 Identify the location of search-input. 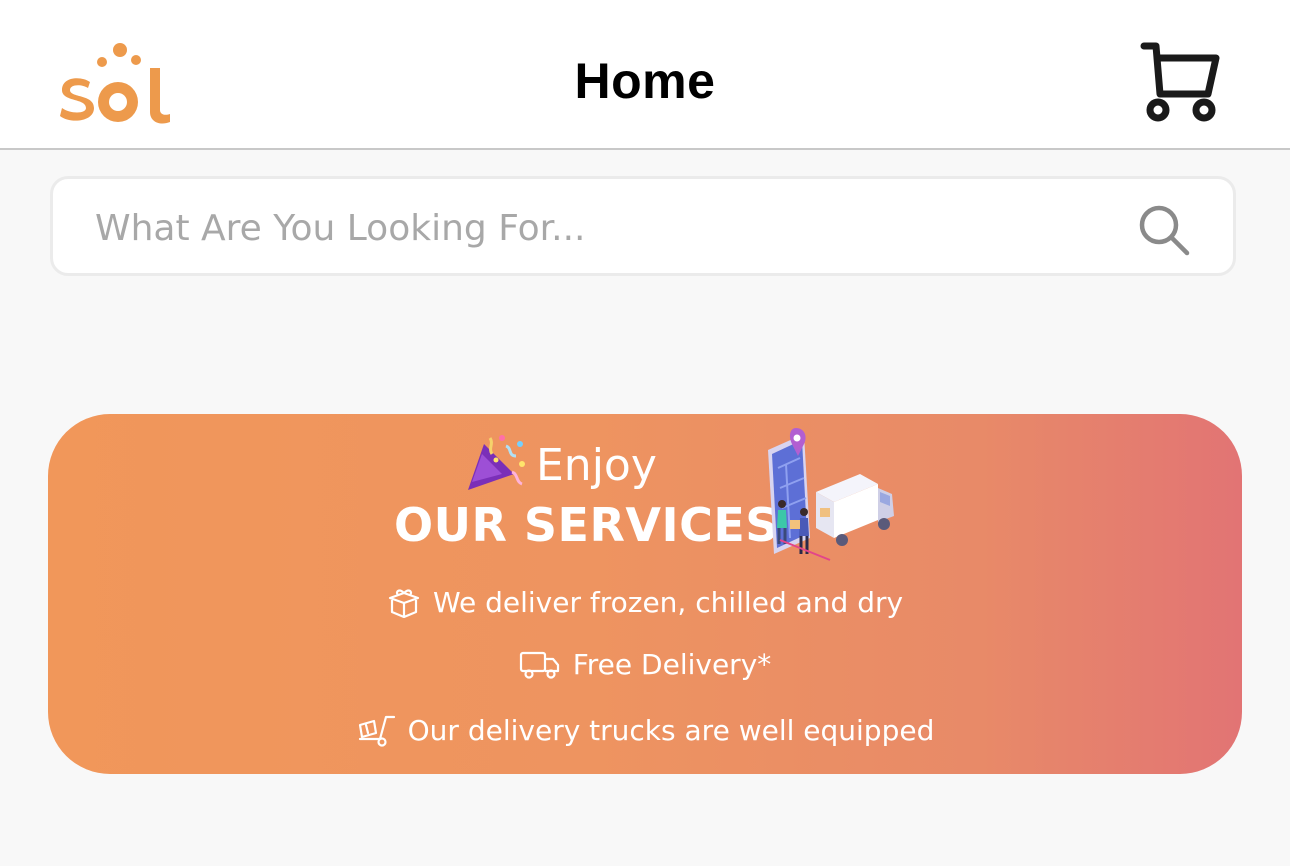
(595, 228).